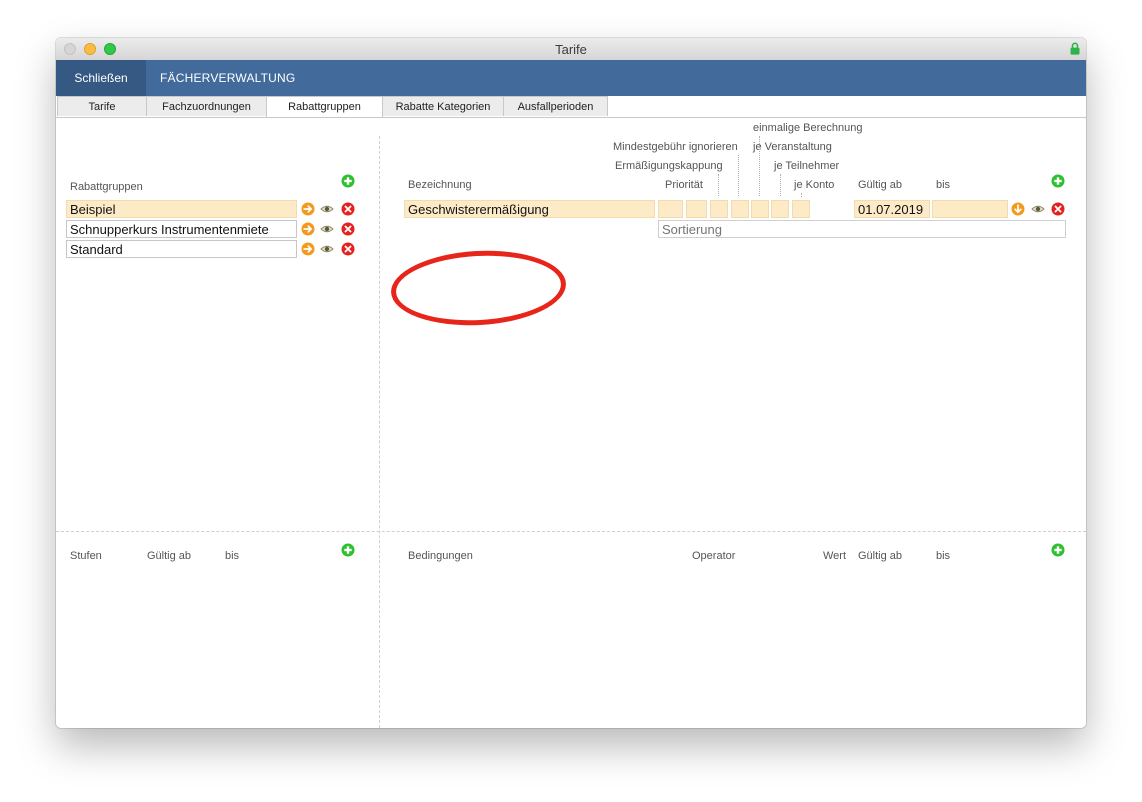  Describe the element at coordinates (1075, 48) in the screenshot. I see `lock-icon` at that location.